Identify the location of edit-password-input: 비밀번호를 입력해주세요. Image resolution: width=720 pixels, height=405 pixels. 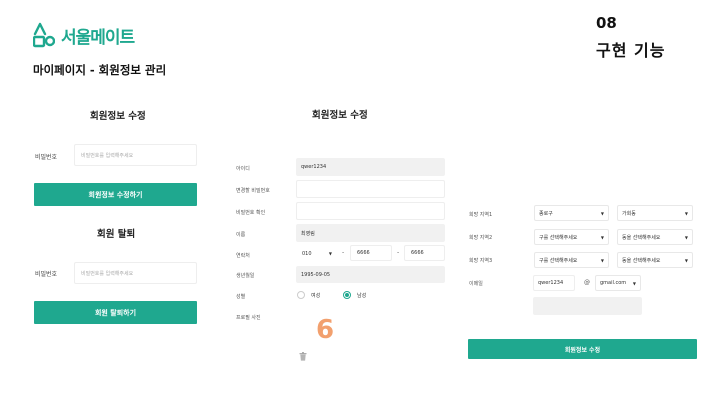
(135, 155).